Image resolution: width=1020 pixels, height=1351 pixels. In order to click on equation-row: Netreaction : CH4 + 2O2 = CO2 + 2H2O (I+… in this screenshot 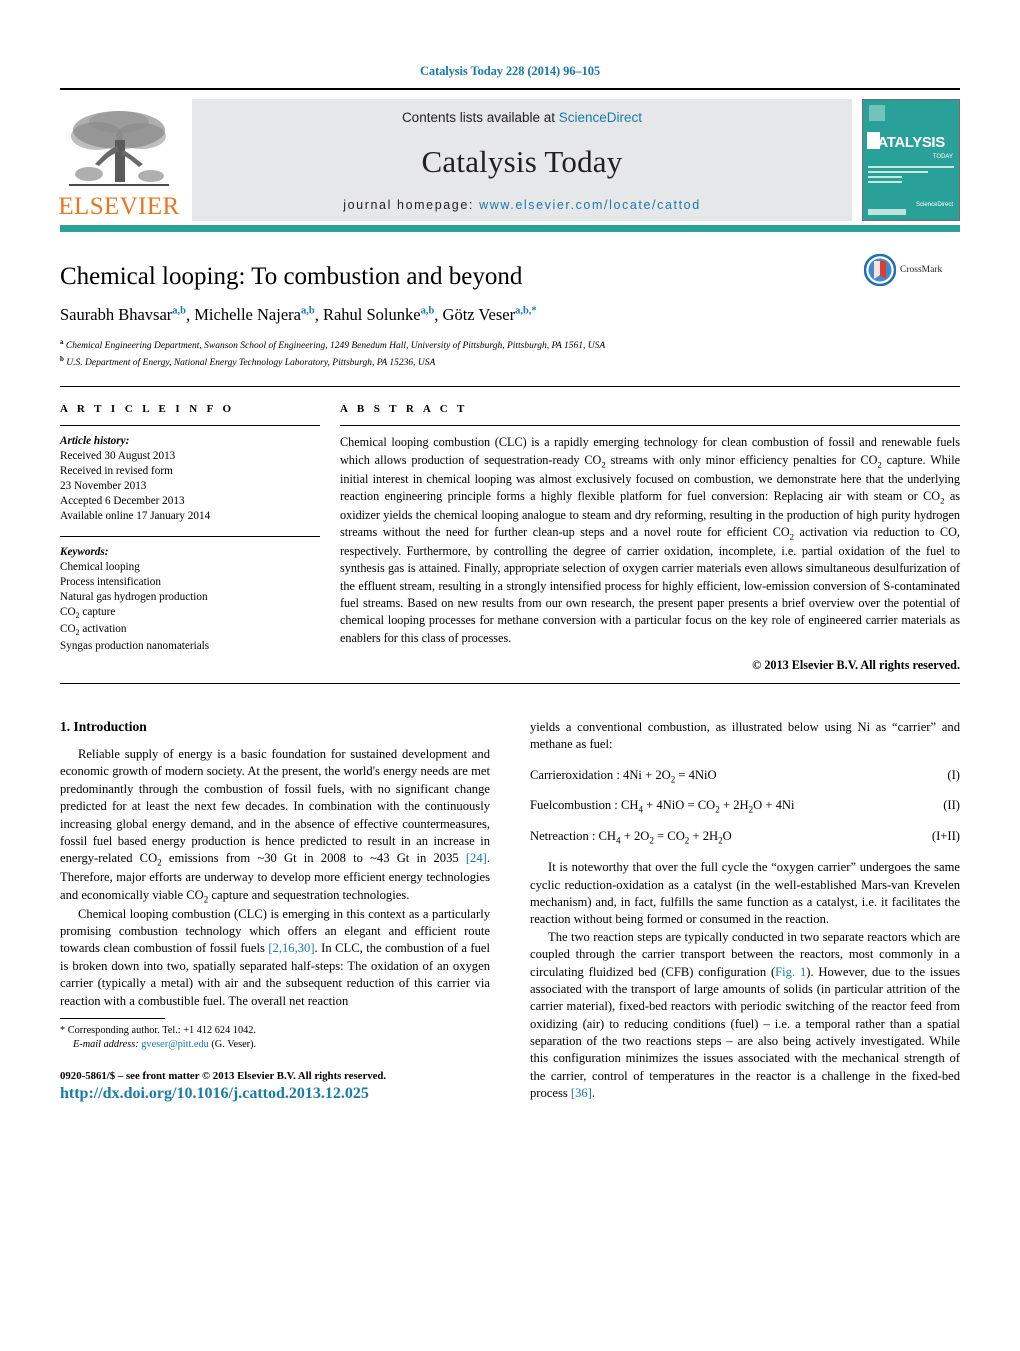, I will do `click(745, 837)`.